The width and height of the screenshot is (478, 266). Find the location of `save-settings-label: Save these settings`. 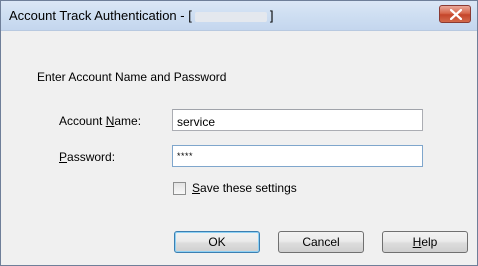

save-settings-label: Save these settings is located at coordinates (244, 188).